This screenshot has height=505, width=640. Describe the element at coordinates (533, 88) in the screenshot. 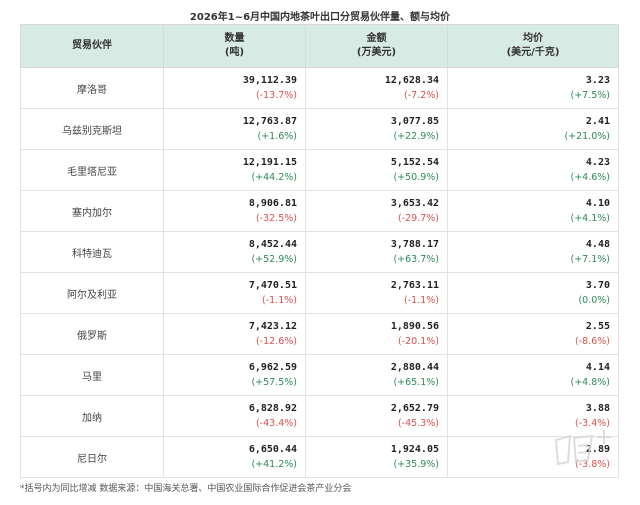

I see `price-cell: 3.23 (+7.5%)` at that location.